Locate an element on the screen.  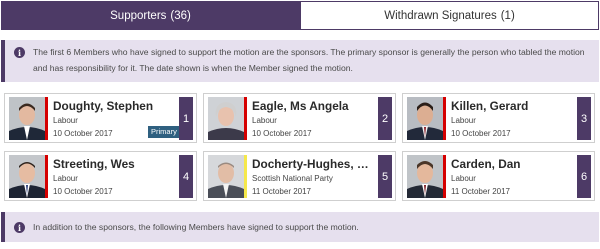
member-name: Carden, Dan is located at coordinates (514, 164).